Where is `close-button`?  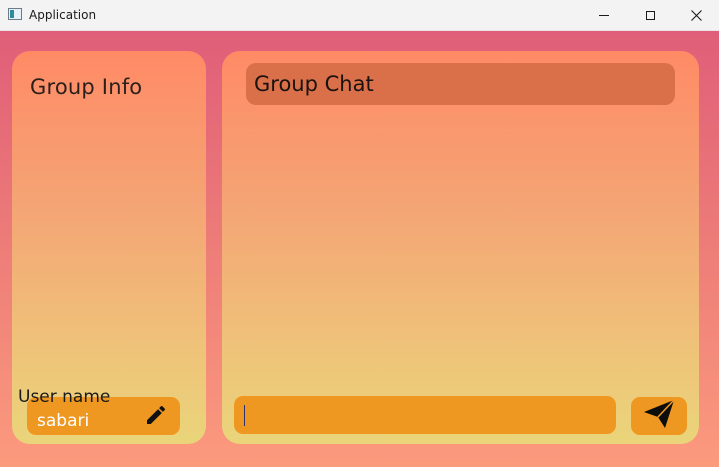 close-button is located at coordinates (696, 15).